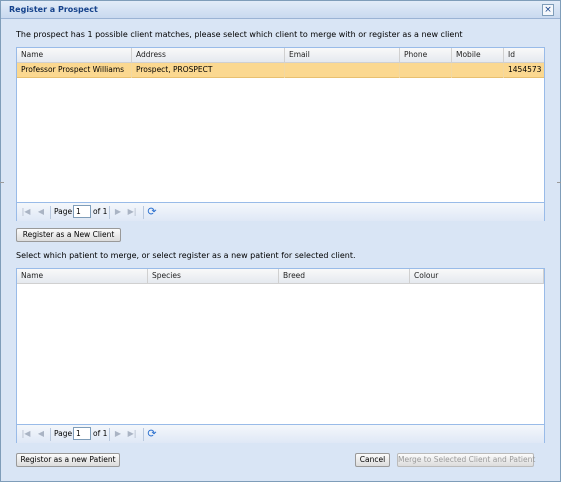 The width and height of the screenshot is (561, 482). What do you see at coordinates (344, 276) in the screenshot?
I see `column-header-breed: Breed` at bounding box center [344, 276].